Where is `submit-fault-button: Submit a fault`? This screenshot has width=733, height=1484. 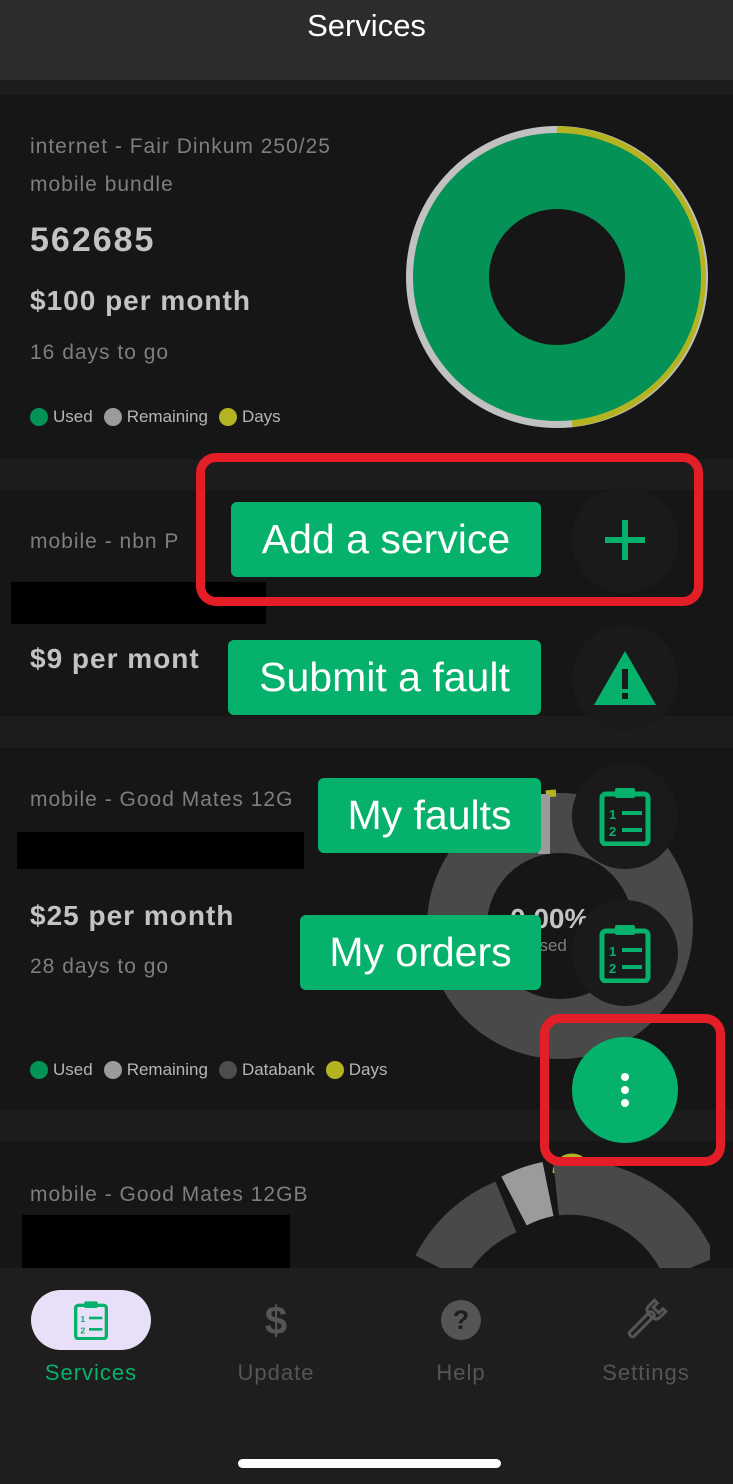
submit-fault-button: Submit a fault is located at coordinates (384, 677).